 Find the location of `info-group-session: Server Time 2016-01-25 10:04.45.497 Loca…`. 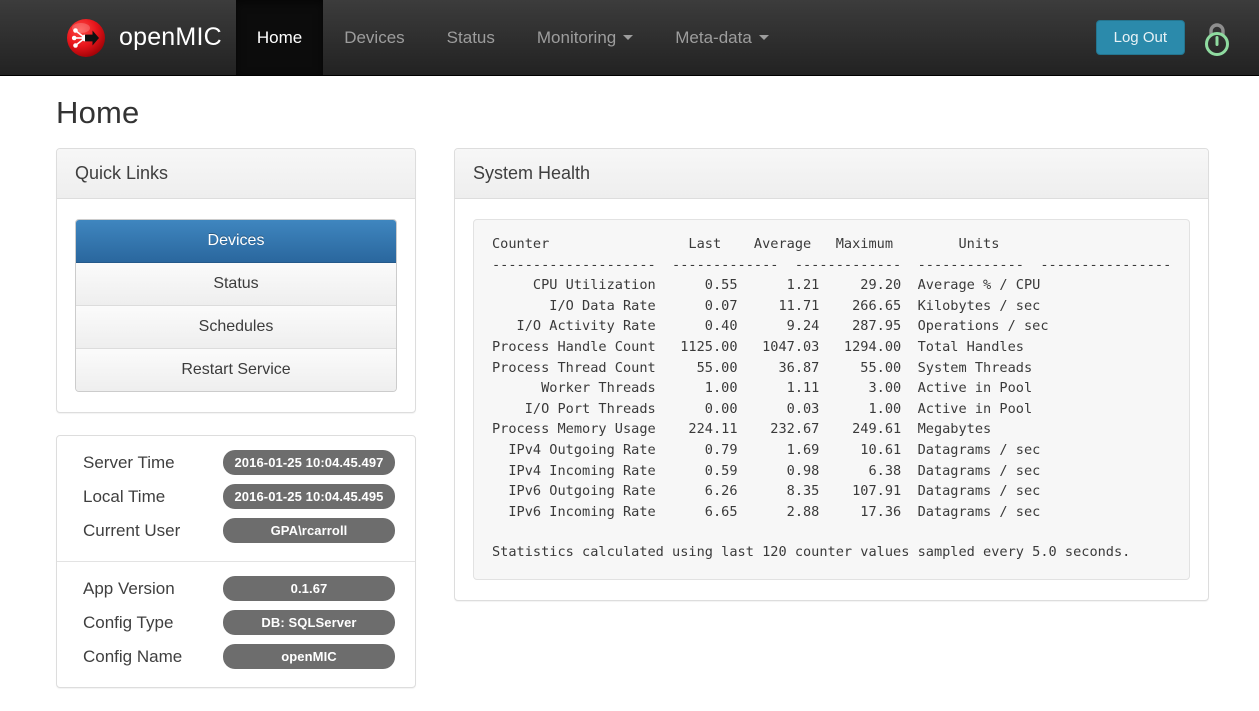

info-group-session: Server Time 2016-01-25 10:04.45.497 Loca… is located at coordinates (236, 498).